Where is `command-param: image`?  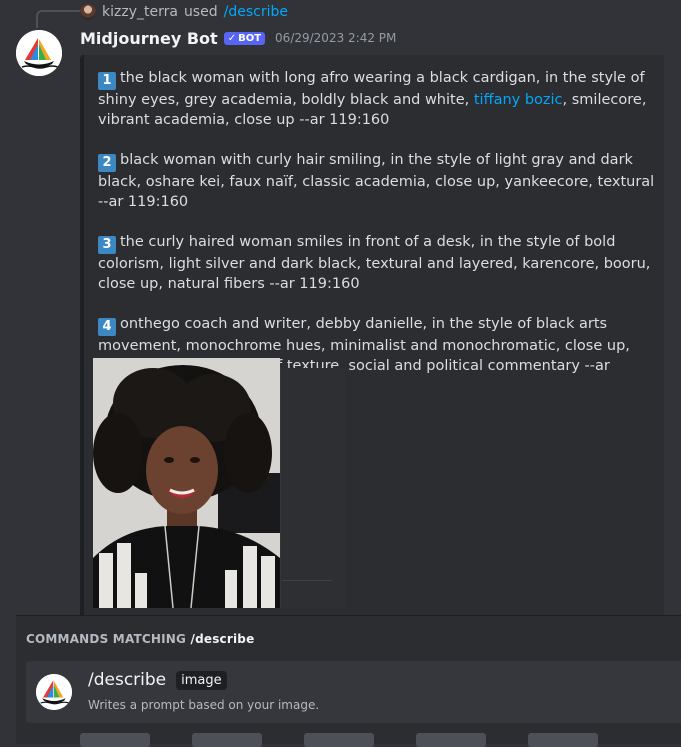 command-param: image is located at coordinates (201, 680).